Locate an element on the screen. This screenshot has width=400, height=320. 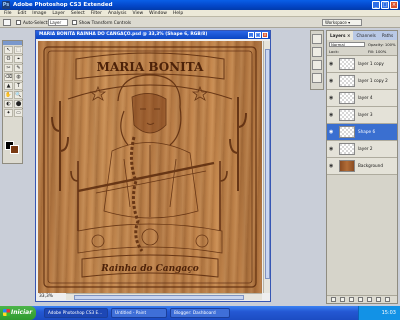
close-button: × is located at coordinates (394, 5).